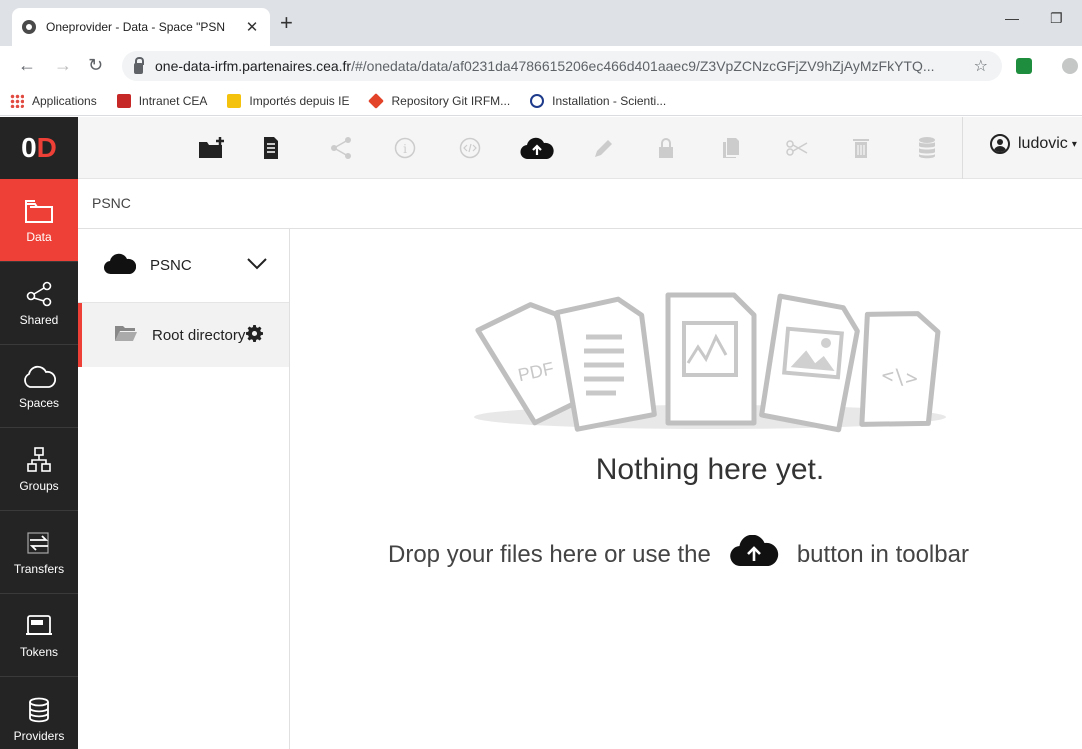  I want to click on tab-title: Oneprovider - Data - Space "PSN, so click(136, 27).